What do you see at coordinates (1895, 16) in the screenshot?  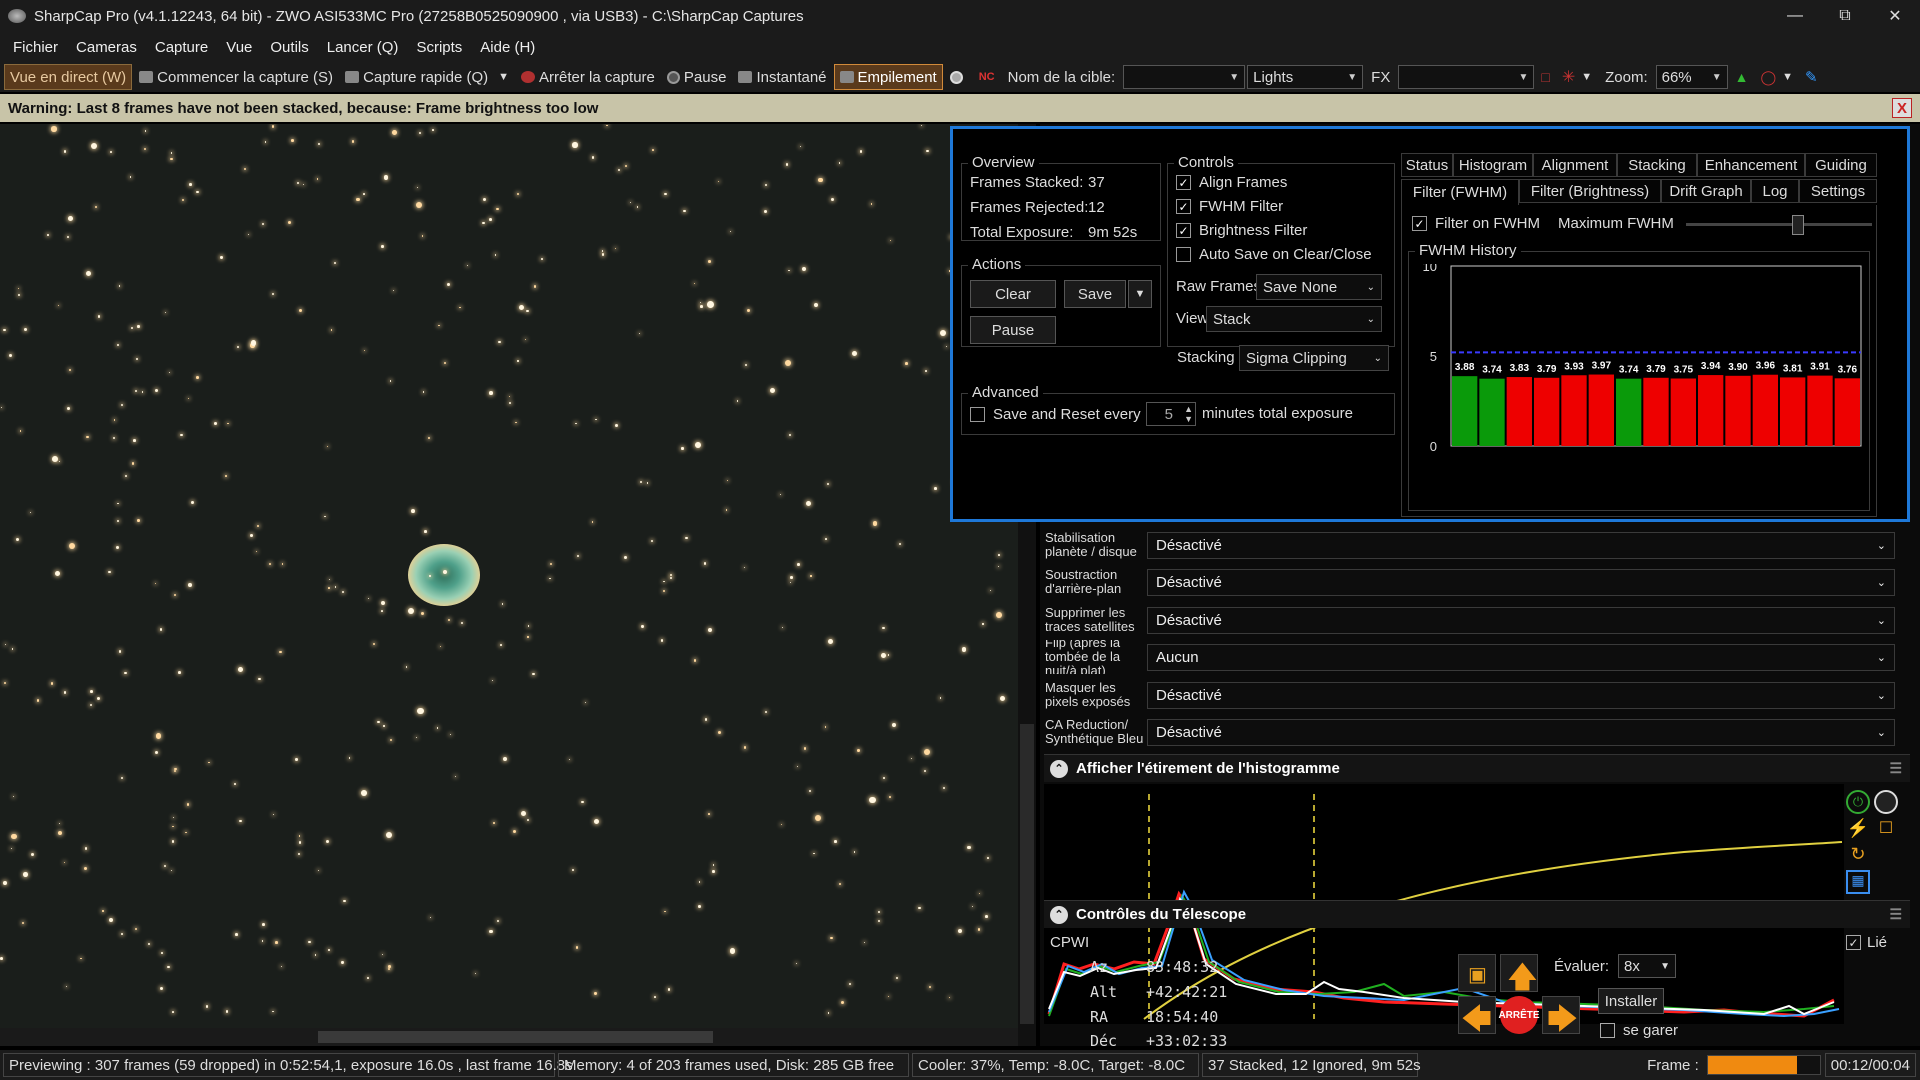 I see `close-window-button: ✕` at bounding box center [1895, 16].